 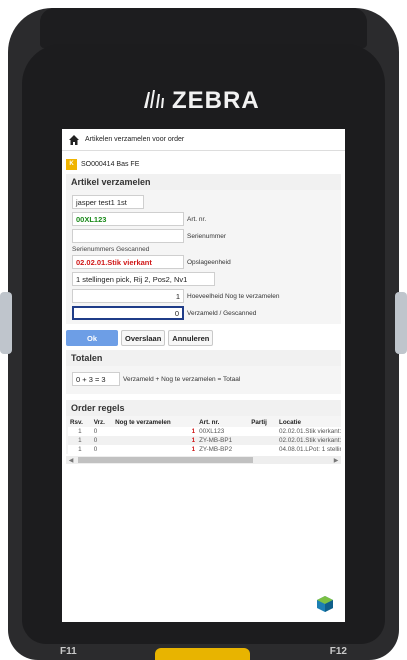 I want to click on order-label: SO000414 Bas FE, so click(x=110, y=164).